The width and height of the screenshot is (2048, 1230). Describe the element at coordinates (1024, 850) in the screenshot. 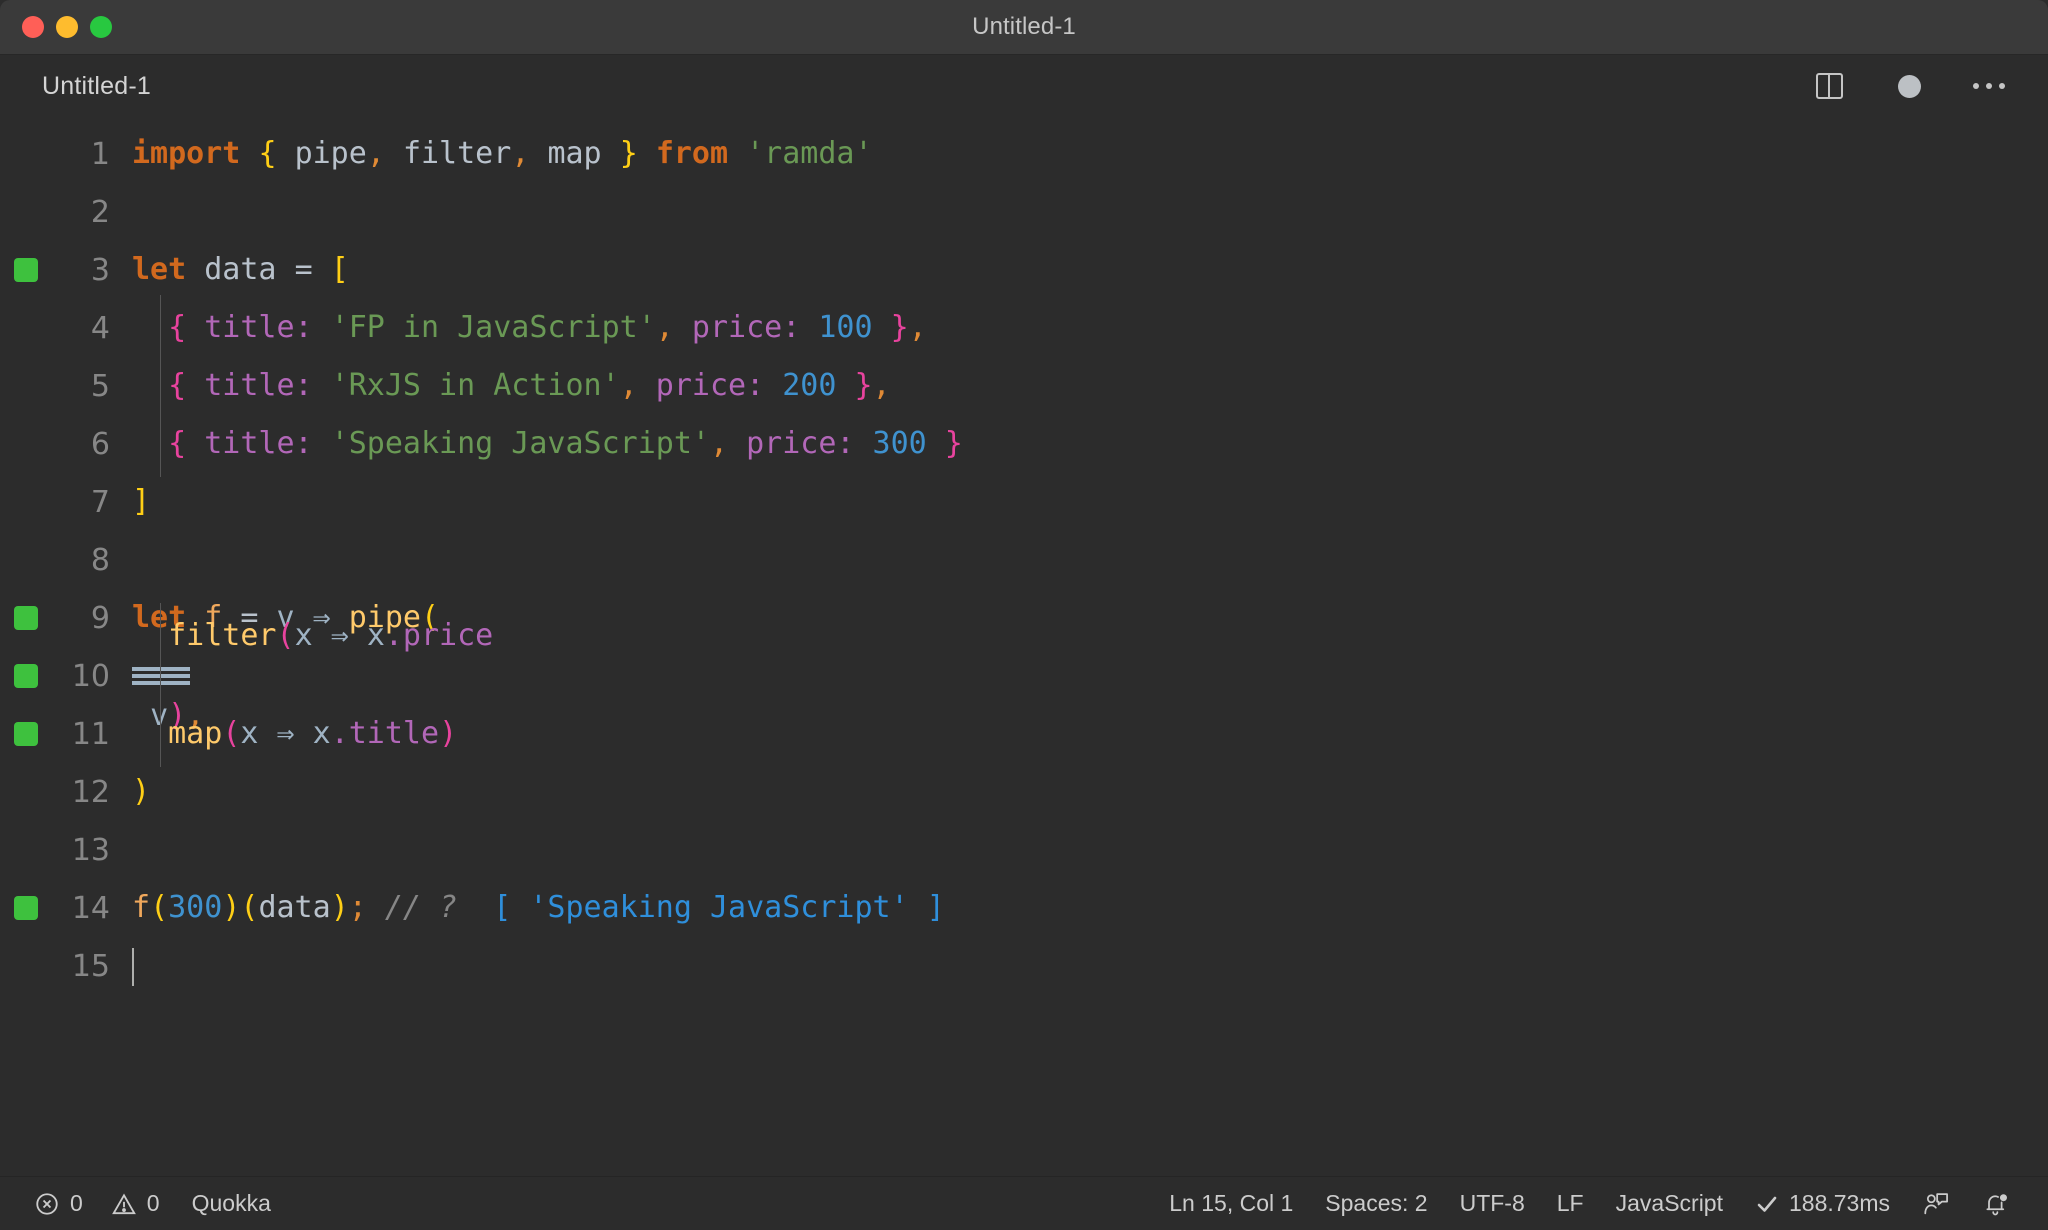

I see `code-line: 13` at that location.